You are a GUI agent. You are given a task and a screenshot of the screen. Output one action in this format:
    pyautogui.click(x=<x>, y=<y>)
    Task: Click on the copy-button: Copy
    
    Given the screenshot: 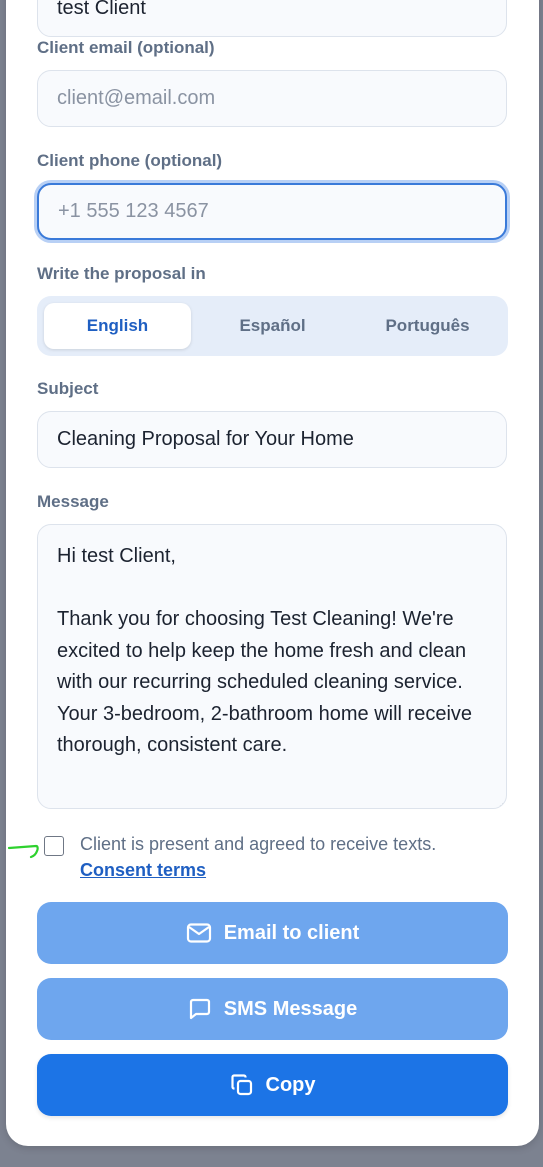 What is the action you would take?
    pyautogui.click(x=272, y=1085)
    